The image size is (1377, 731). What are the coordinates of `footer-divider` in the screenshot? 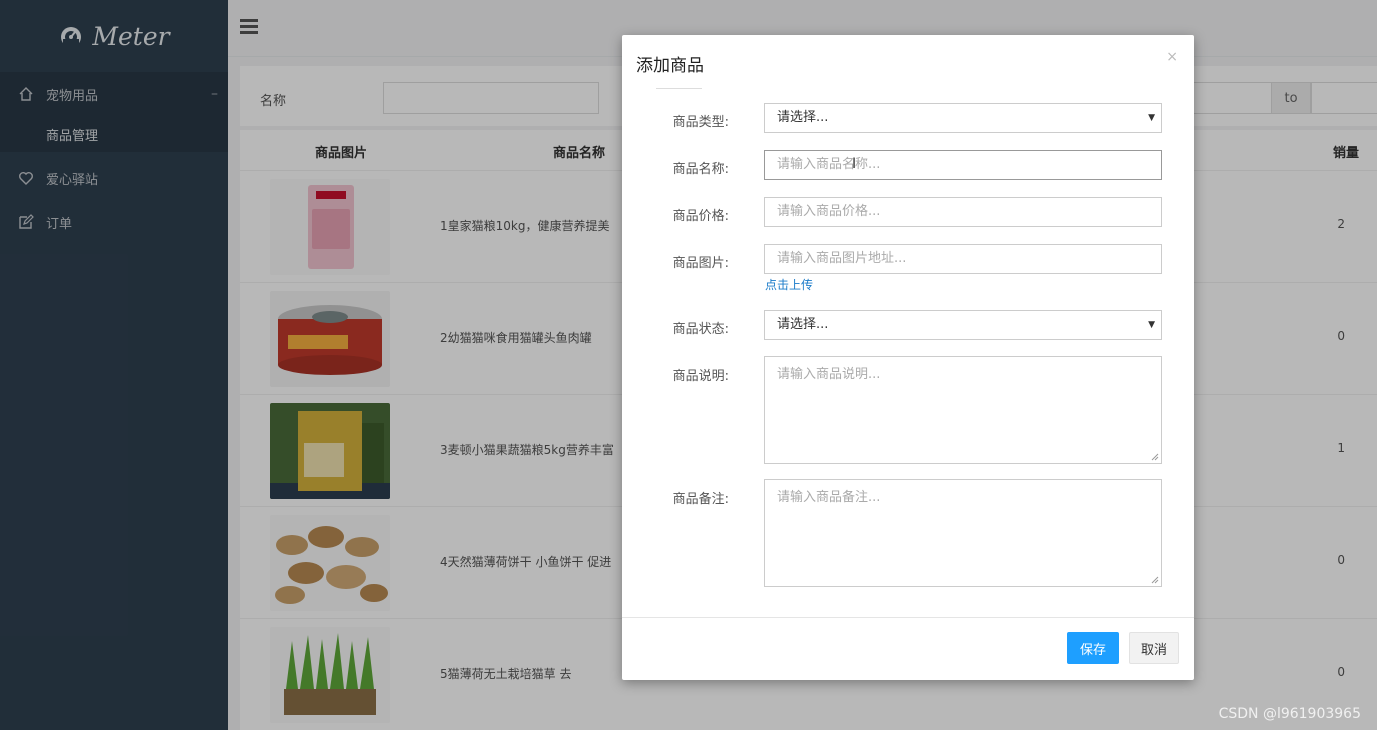 It's located at (908, 617).